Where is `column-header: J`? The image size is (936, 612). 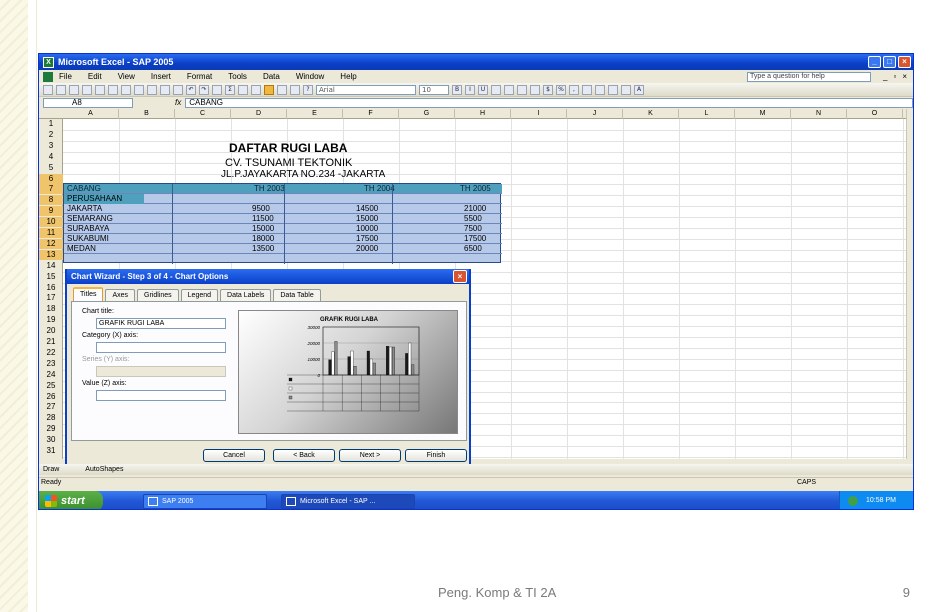
column-header: J is located at coordinates (595, 114).